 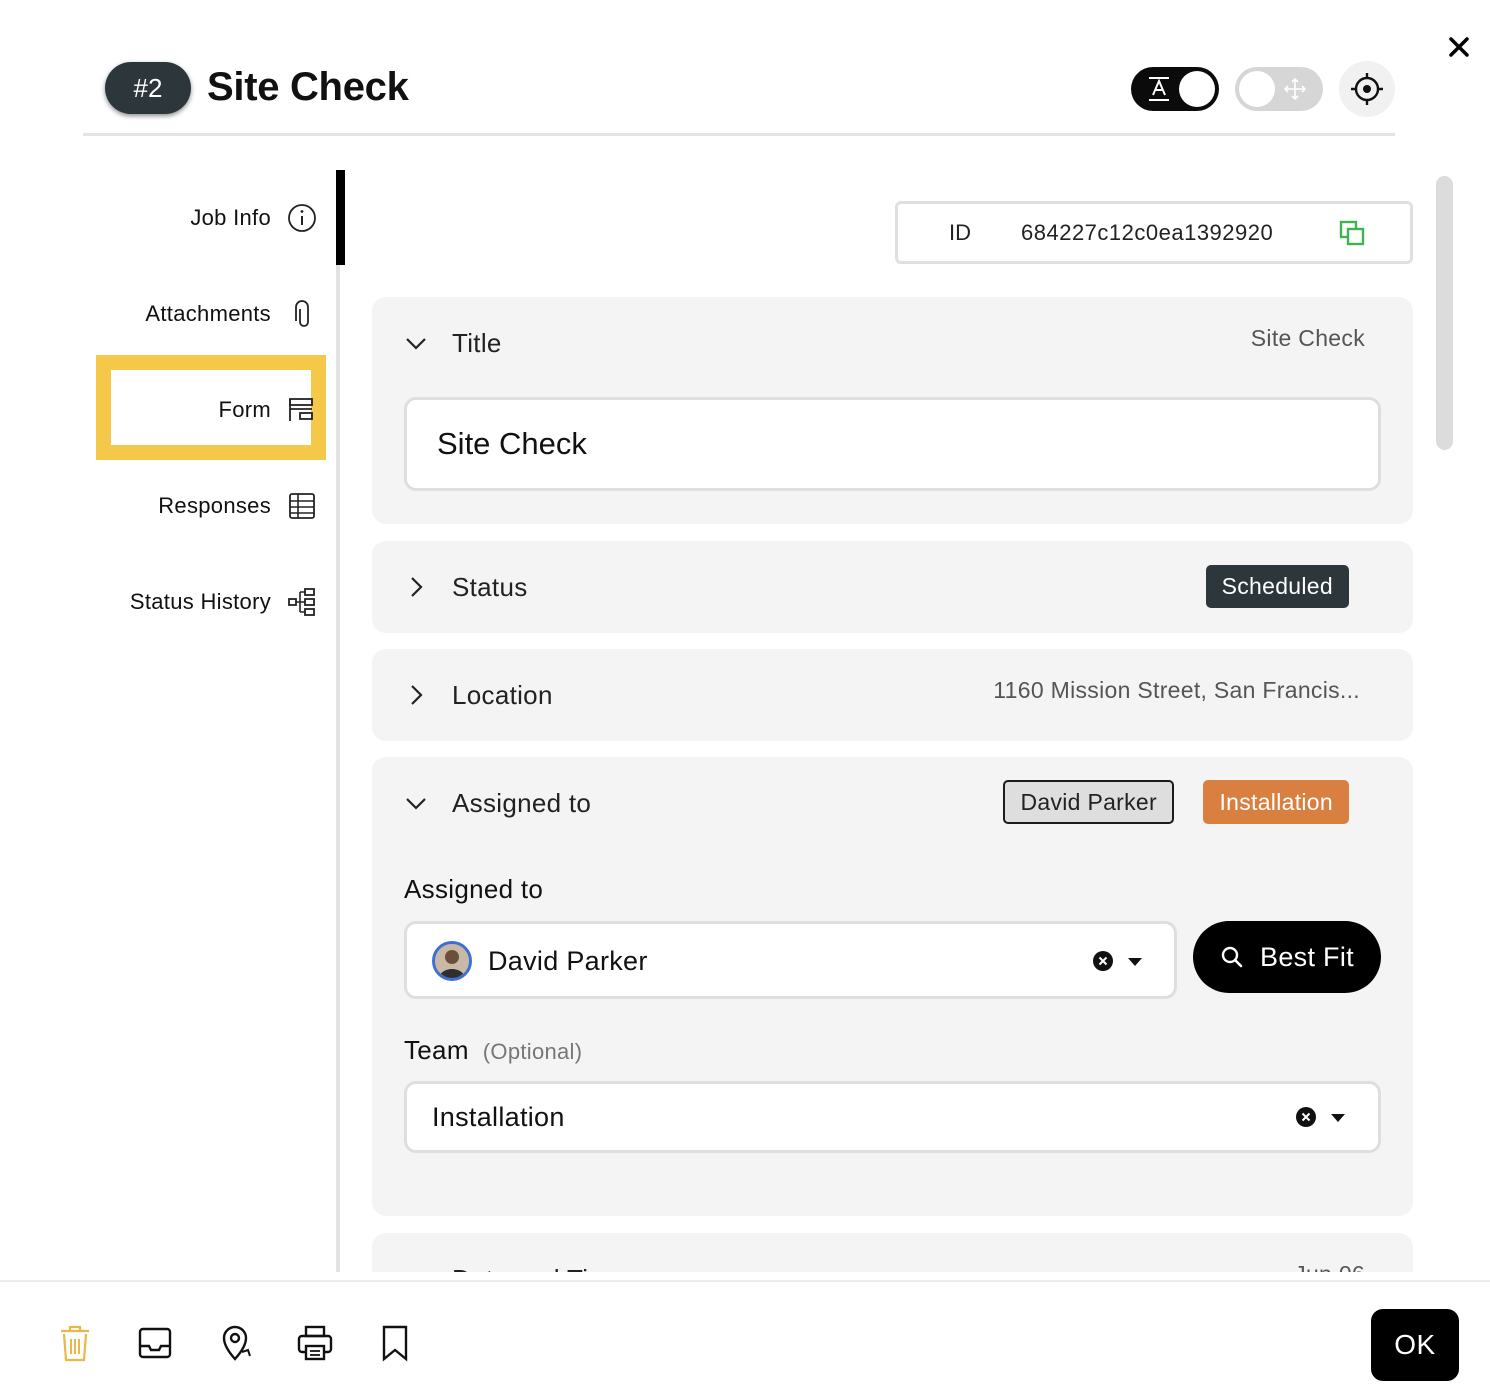 I want to click on close-icon, so click(x=1459, y=47).